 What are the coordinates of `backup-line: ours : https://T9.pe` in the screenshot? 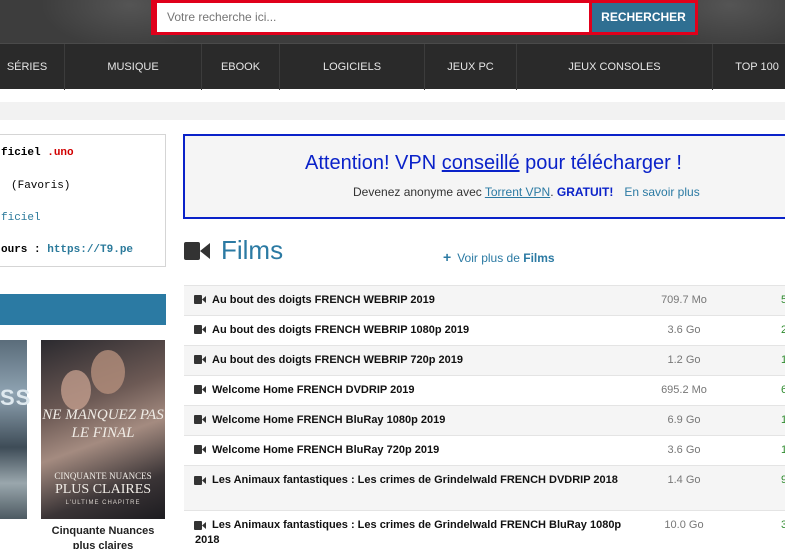 It's located at (67, 250).